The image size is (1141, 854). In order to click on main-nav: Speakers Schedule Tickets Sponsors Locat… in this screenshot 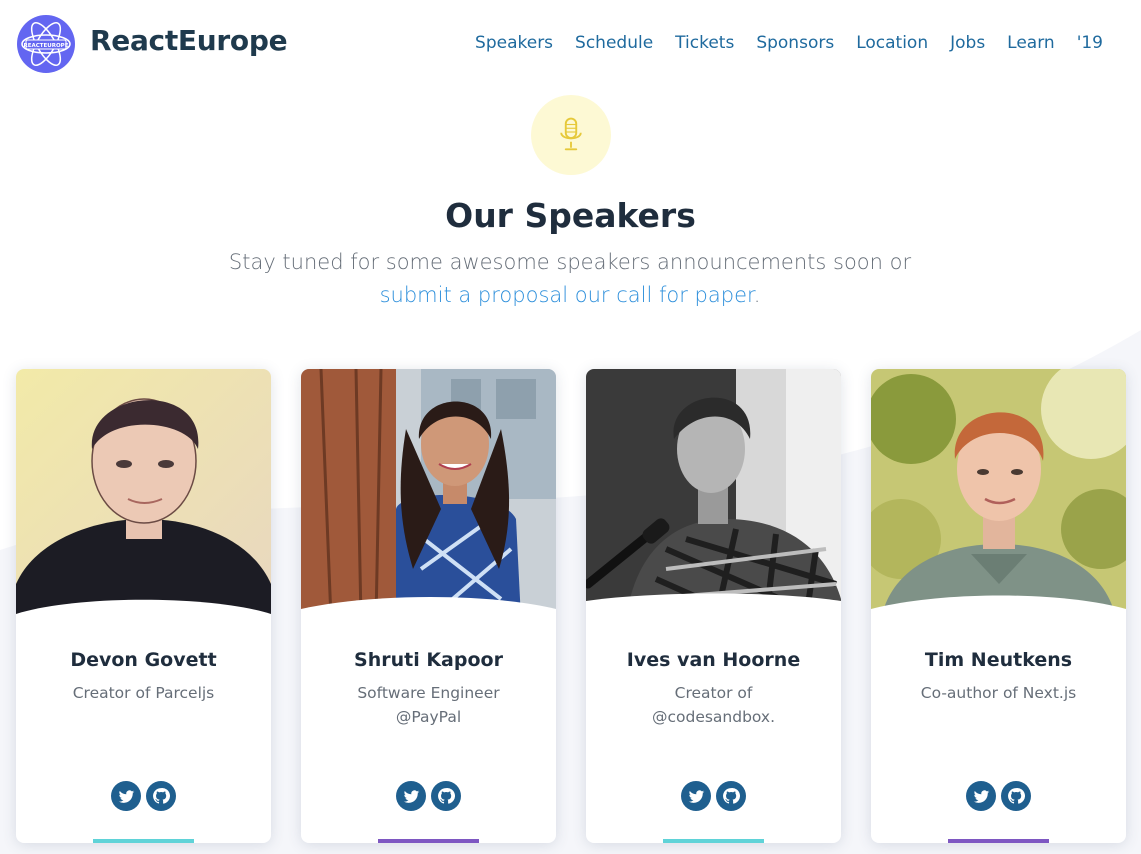, I will do `click(789, 43)`.